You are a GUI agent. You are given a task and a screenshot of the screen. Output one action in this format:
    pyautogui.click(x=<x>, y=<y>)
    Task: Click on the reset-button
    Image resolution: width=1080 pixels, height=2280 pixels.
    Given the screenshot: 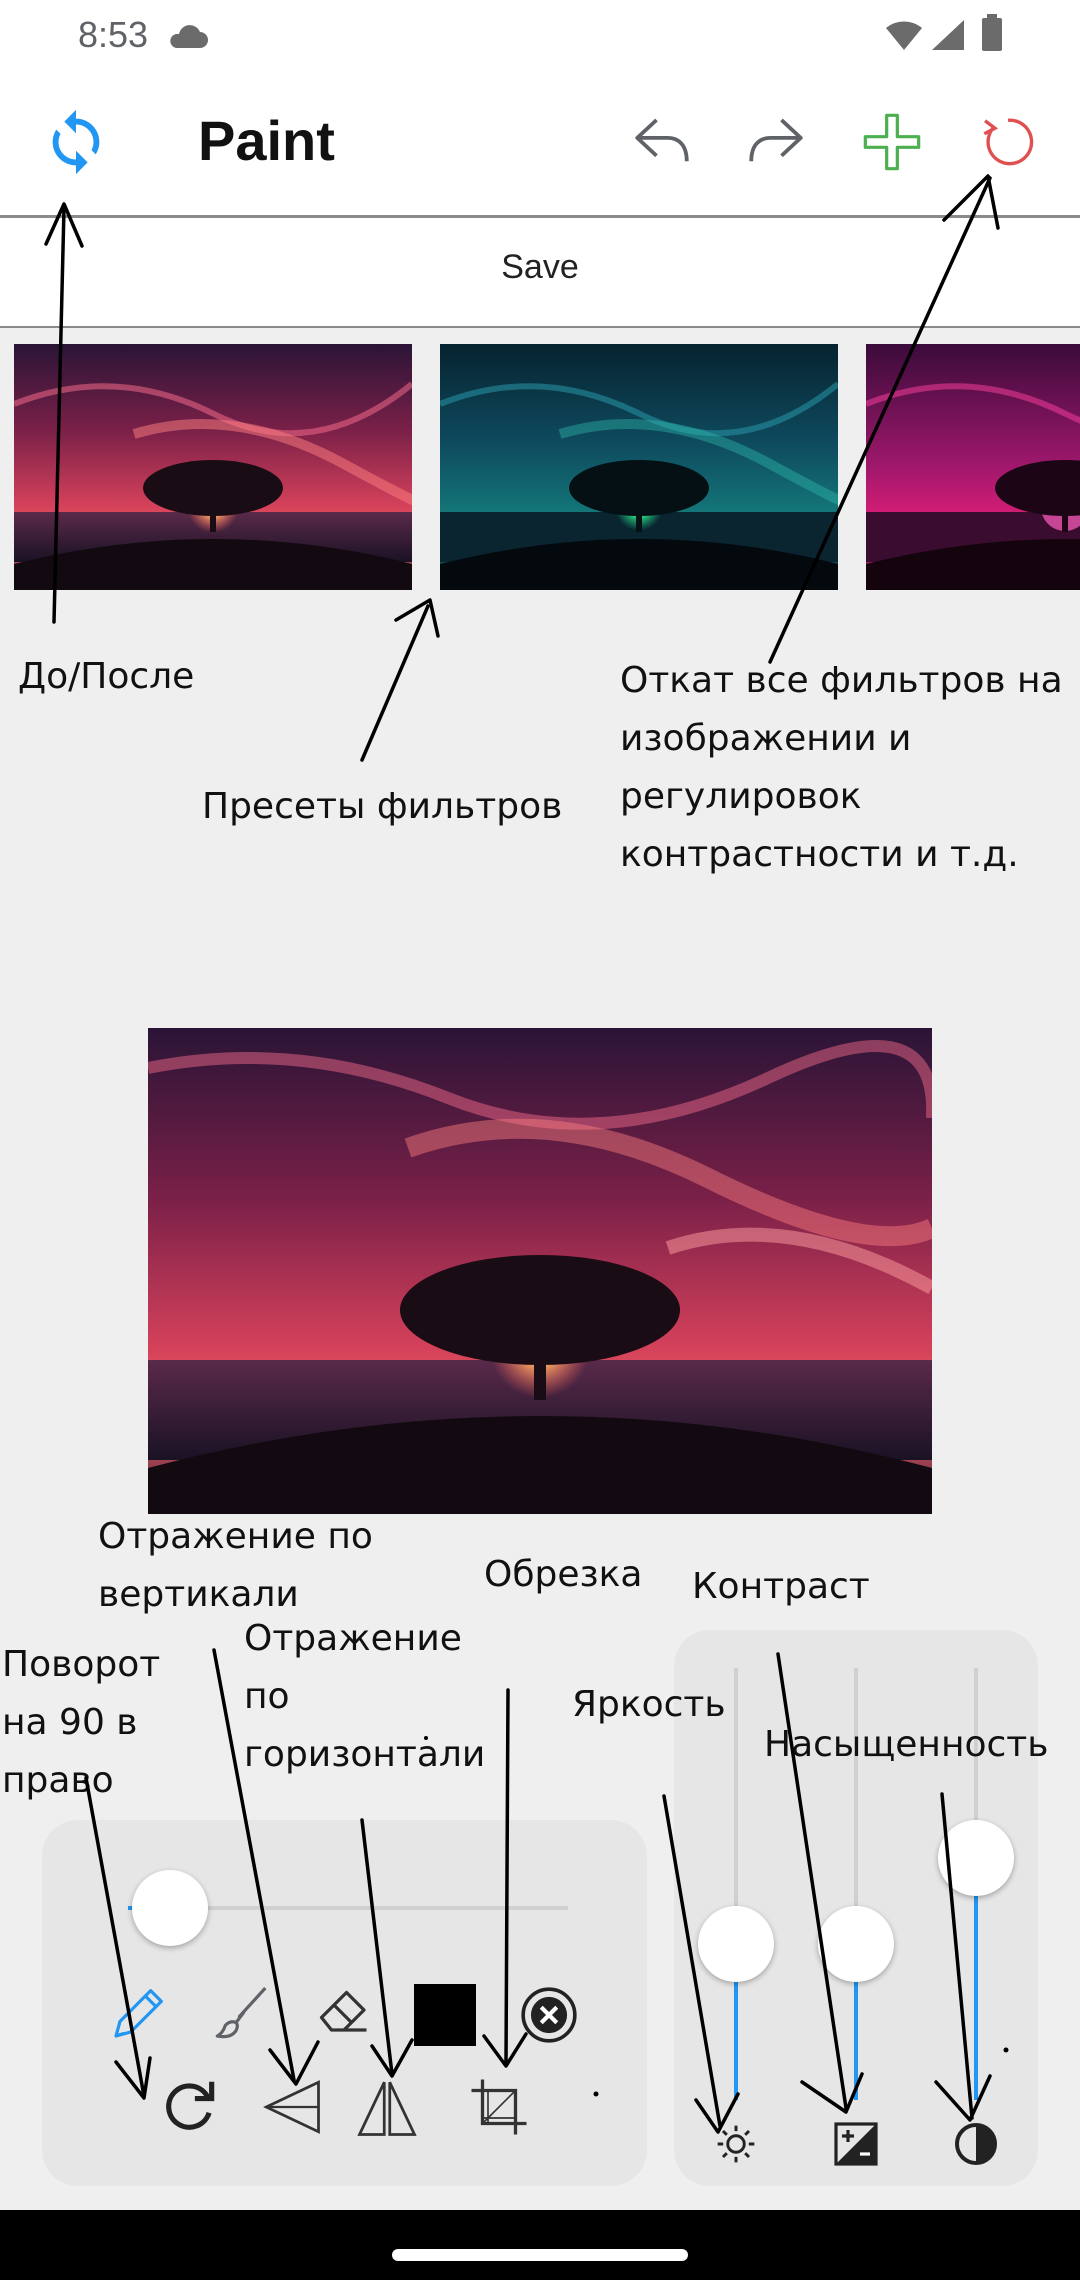 What is the action you would take?
    pyautogui.click(x=1008, y=142)
    